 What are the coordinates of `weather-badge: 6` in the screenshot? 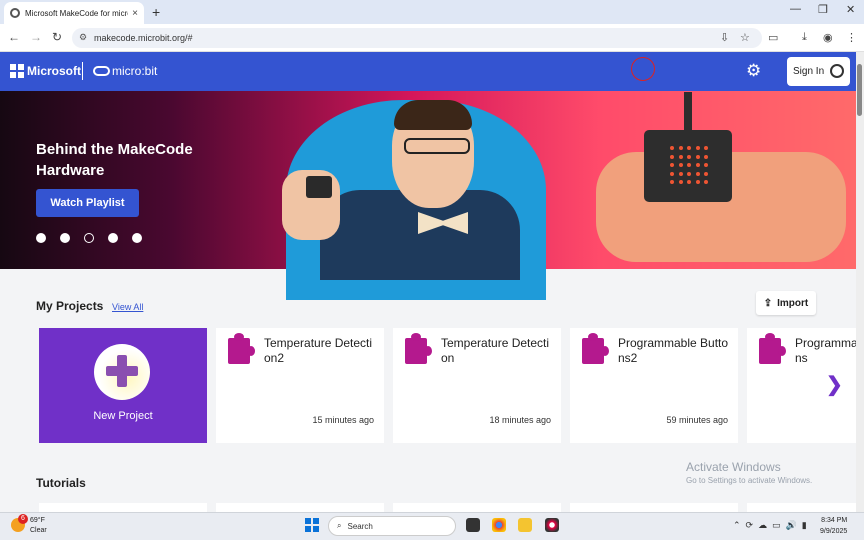 It's located at (23, 519).